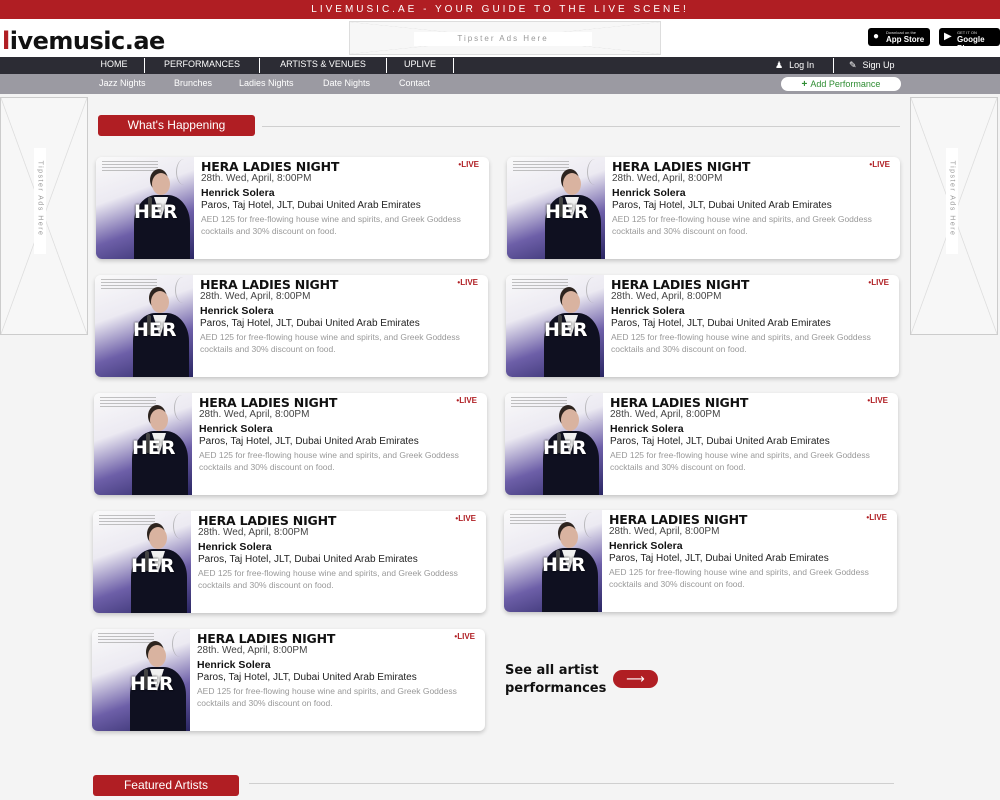 The height and width of the screenshot is (800, 1000). Describe the element at coordinates (114, 65) in the screenshot. I see `nav-home: HOME` at that location.